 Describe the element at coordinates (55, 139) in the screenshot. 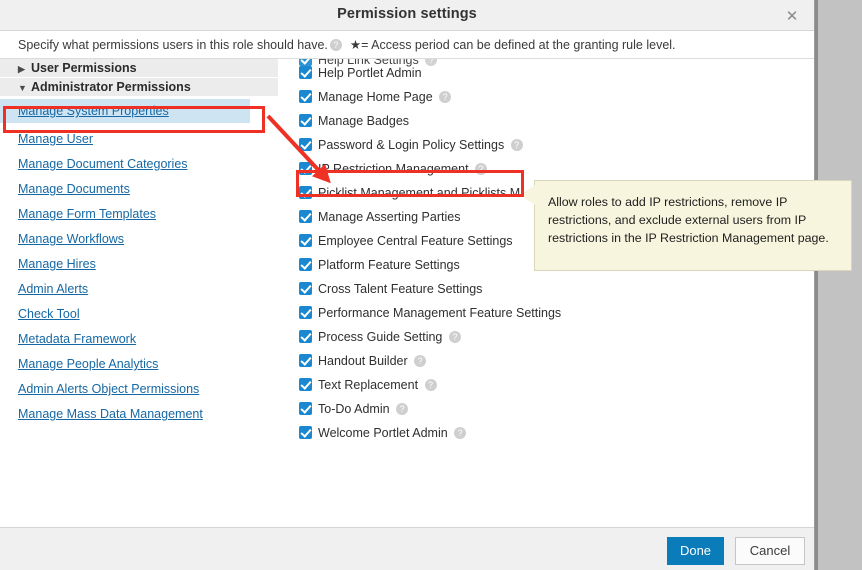

I see `sidebar-item-label: Manage User` at that location.